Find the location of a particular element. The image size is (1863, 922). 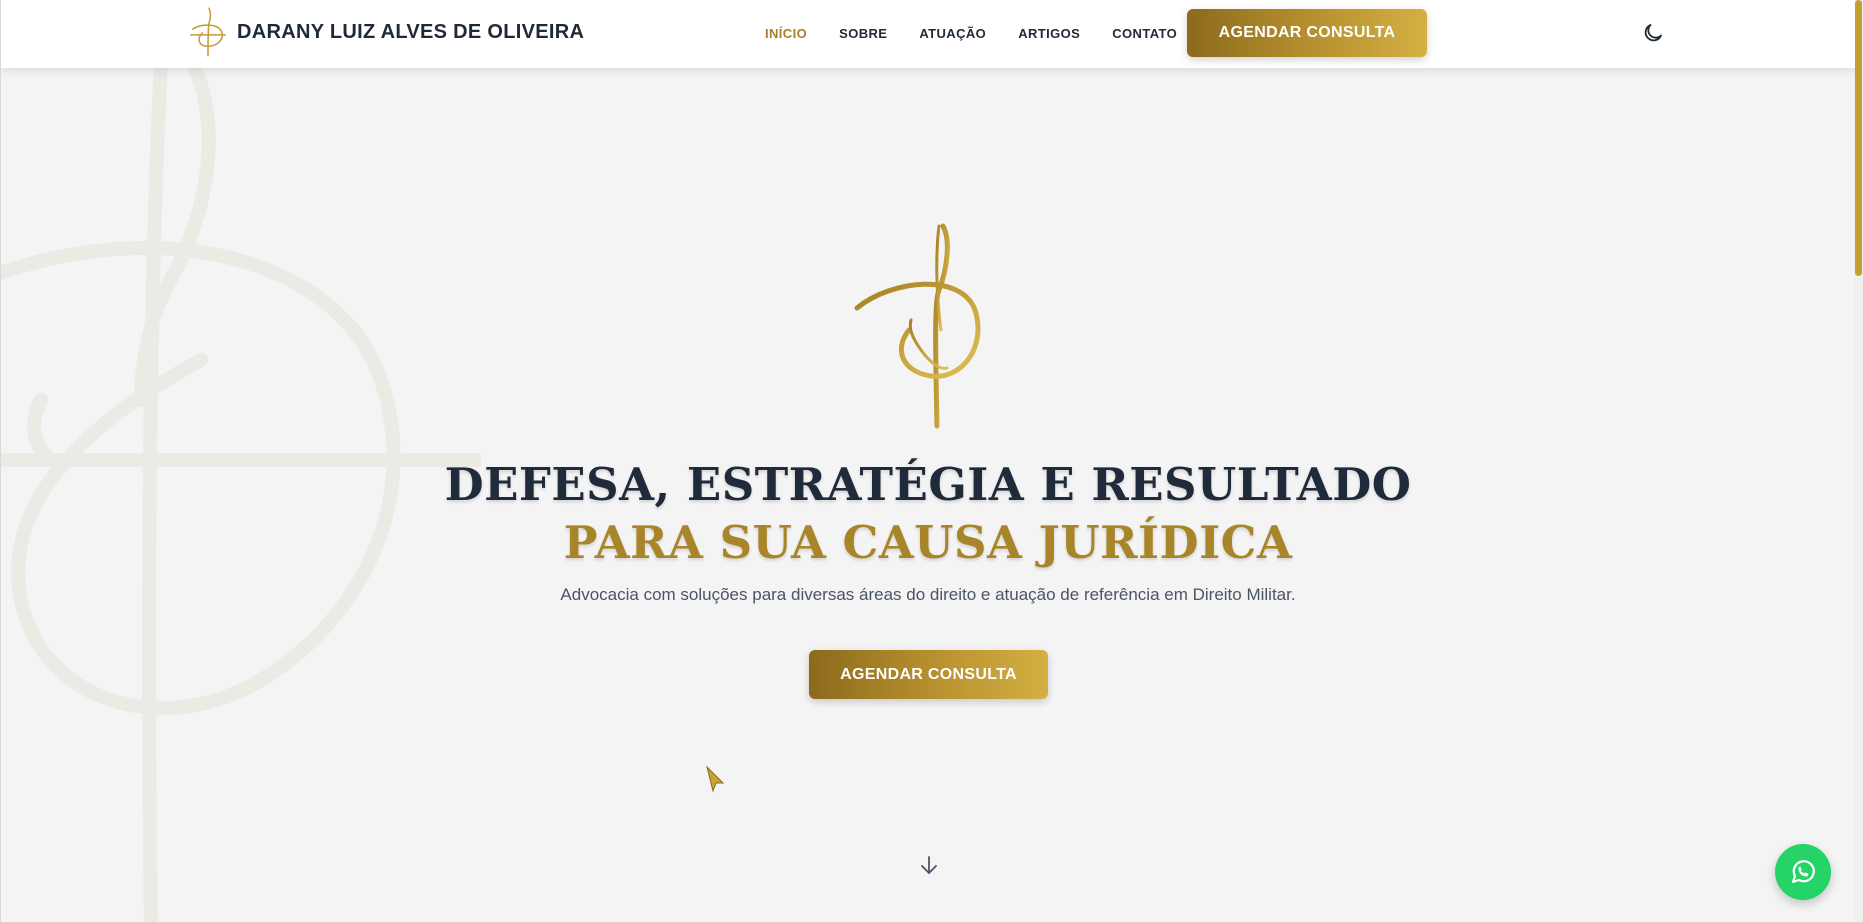

nav-inicio: INÍCIO is located at coordinates (786, 33).